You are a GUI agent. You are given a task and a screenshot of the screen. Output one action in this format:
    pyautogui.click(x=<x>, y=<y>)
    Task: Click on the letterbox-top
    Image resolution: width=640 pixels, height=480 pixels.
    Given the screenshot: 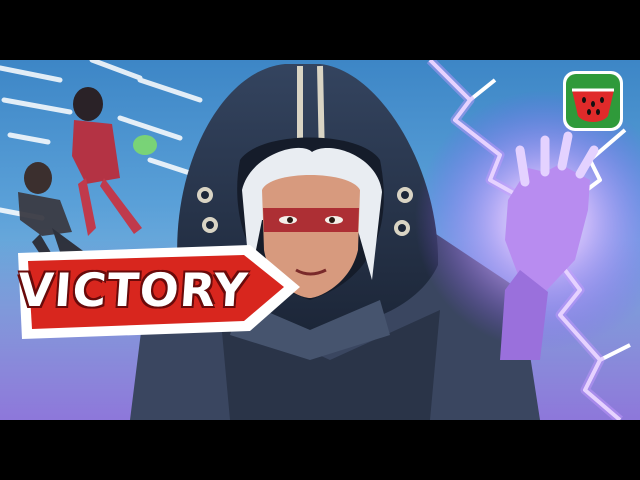 What is the action you would take?
    pyautogui.click(x=320, y=30)
    